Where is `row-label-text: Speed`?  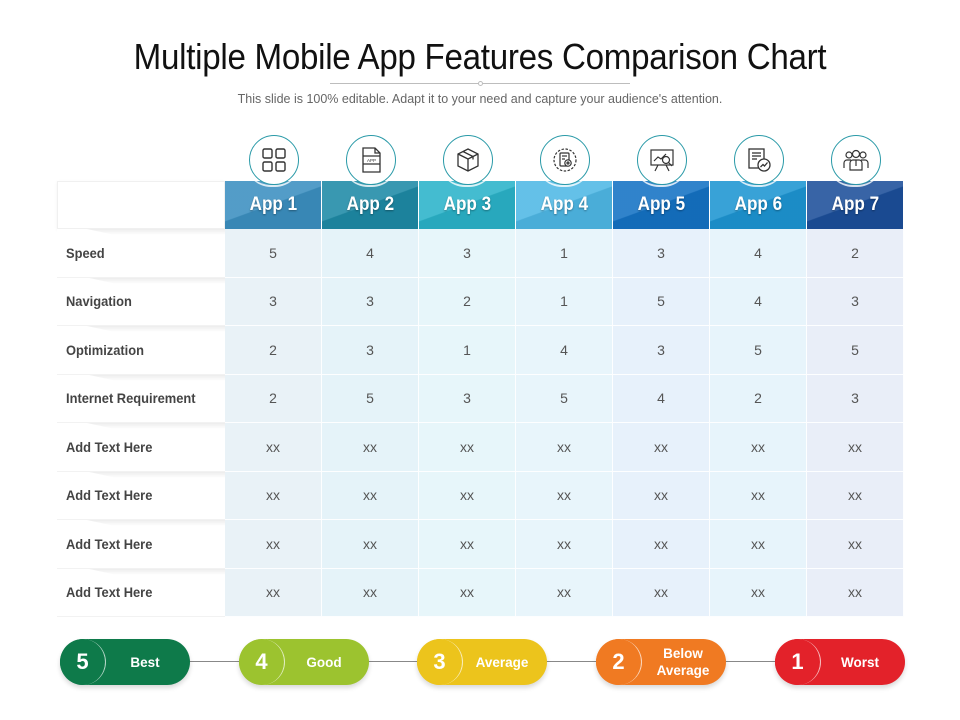
row-label-text: Speed is located at coordinates (85, 252).